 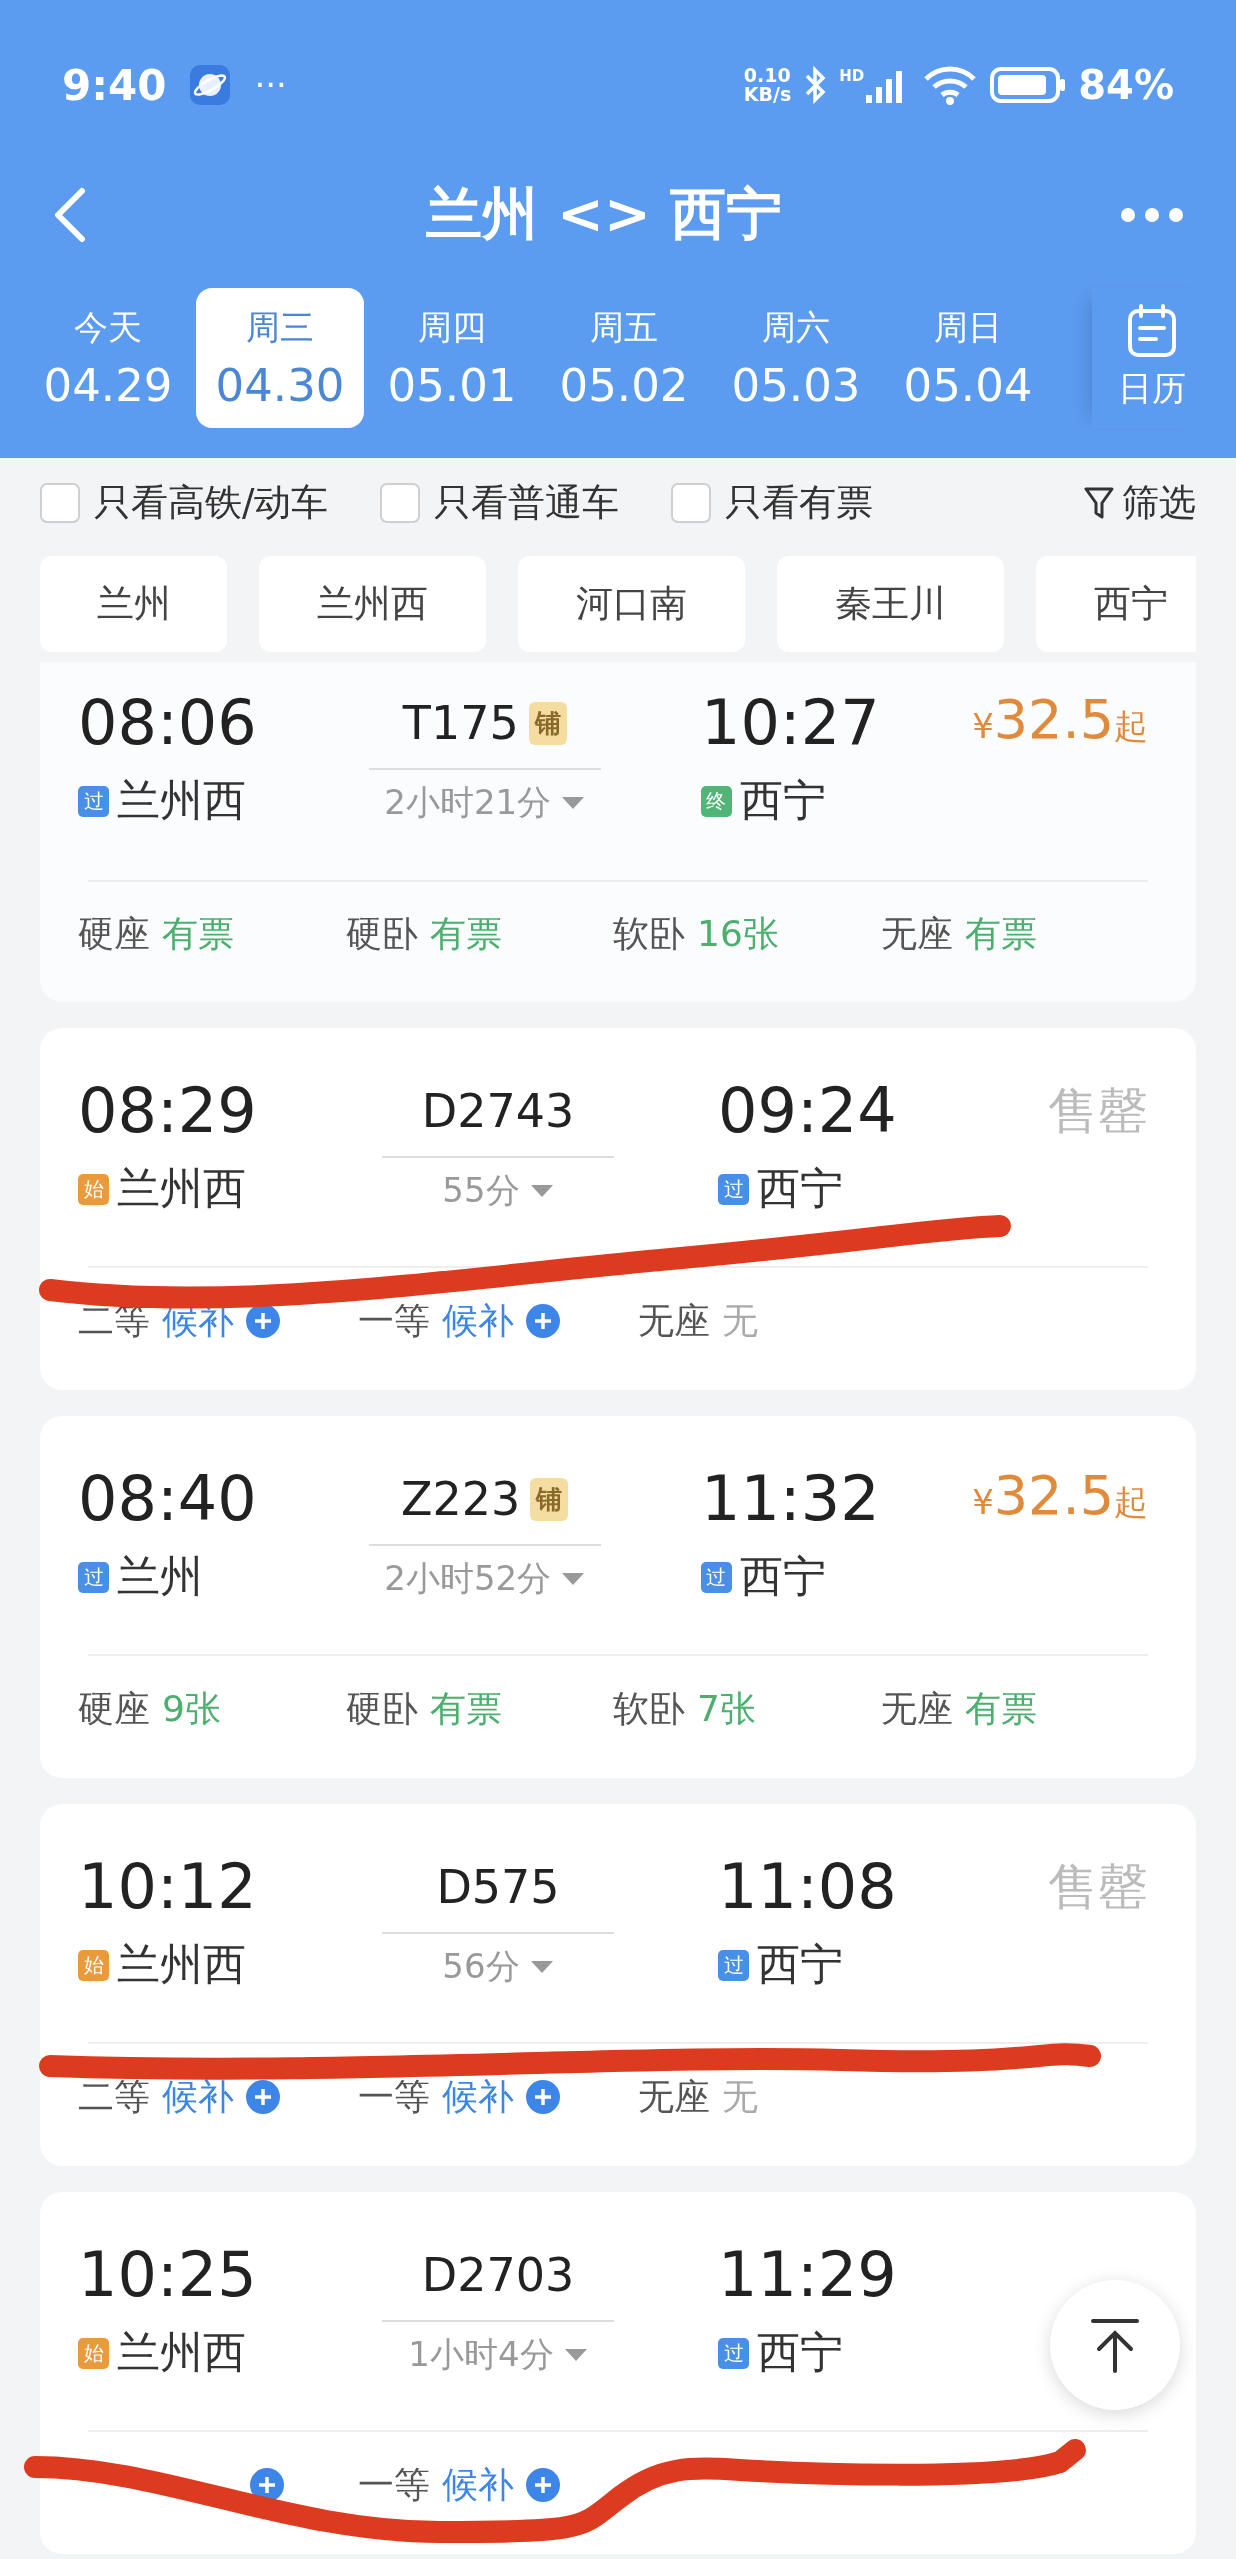 What do you see at coordinates (1099, 503) in the screenshot?
I see `filter-icon` at bounding box center [1099, 503].